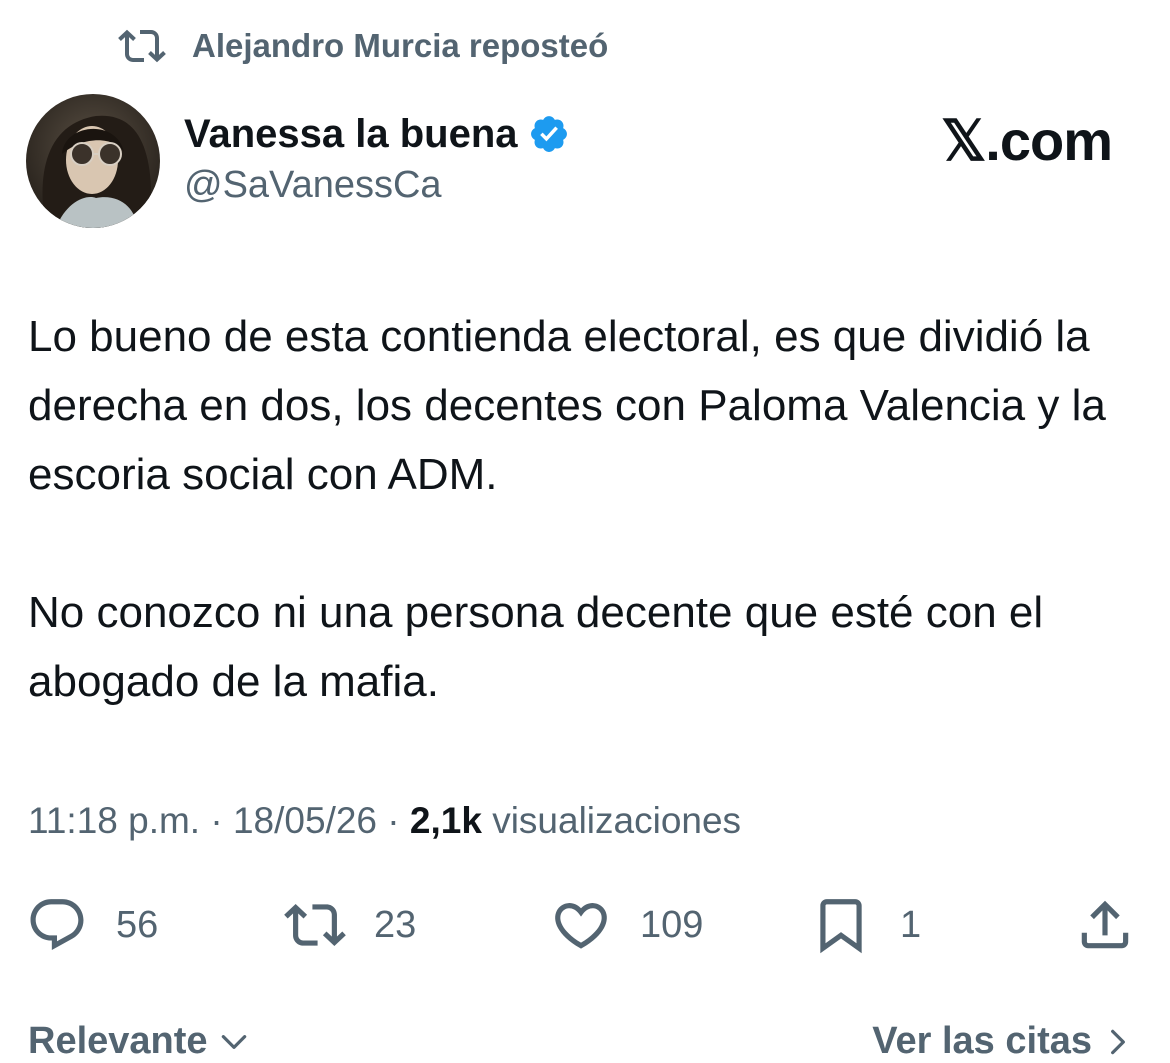 The image size is (1170, 1063). What do you see at coordinates (114, 820) in the screenshot?
I see `tweet-time: 11:18 p.m.` at bounding box center [114, 820].